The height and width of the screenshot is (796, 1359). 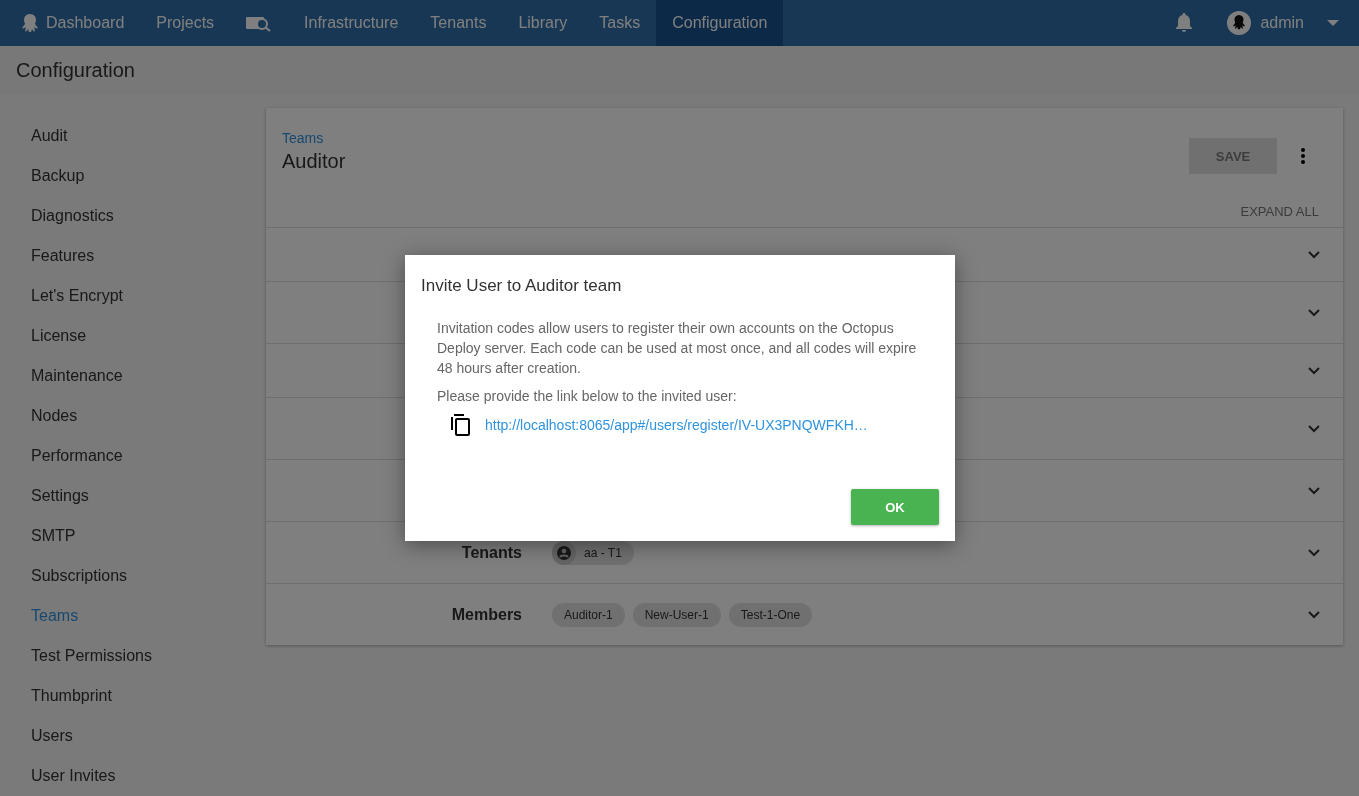 What do you see at coordinates (47, 256) in the screenshot?
I see `sidebar-item: Features` at bounding box center [47, 256].